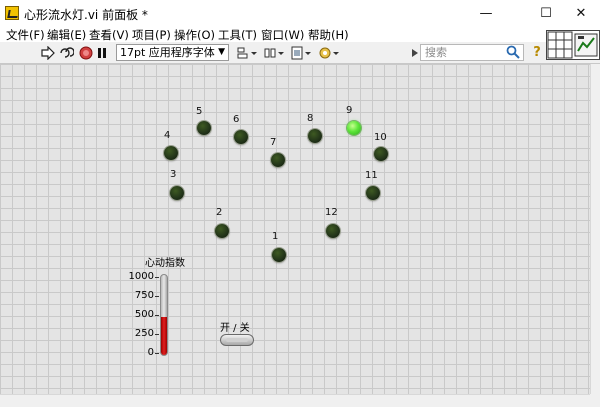 Image resolution: width=600 pixels, height=407 pixels. Describe the element at coordinates (167, 135) in the screenshot. I see `led-label-4: 4` at that location.